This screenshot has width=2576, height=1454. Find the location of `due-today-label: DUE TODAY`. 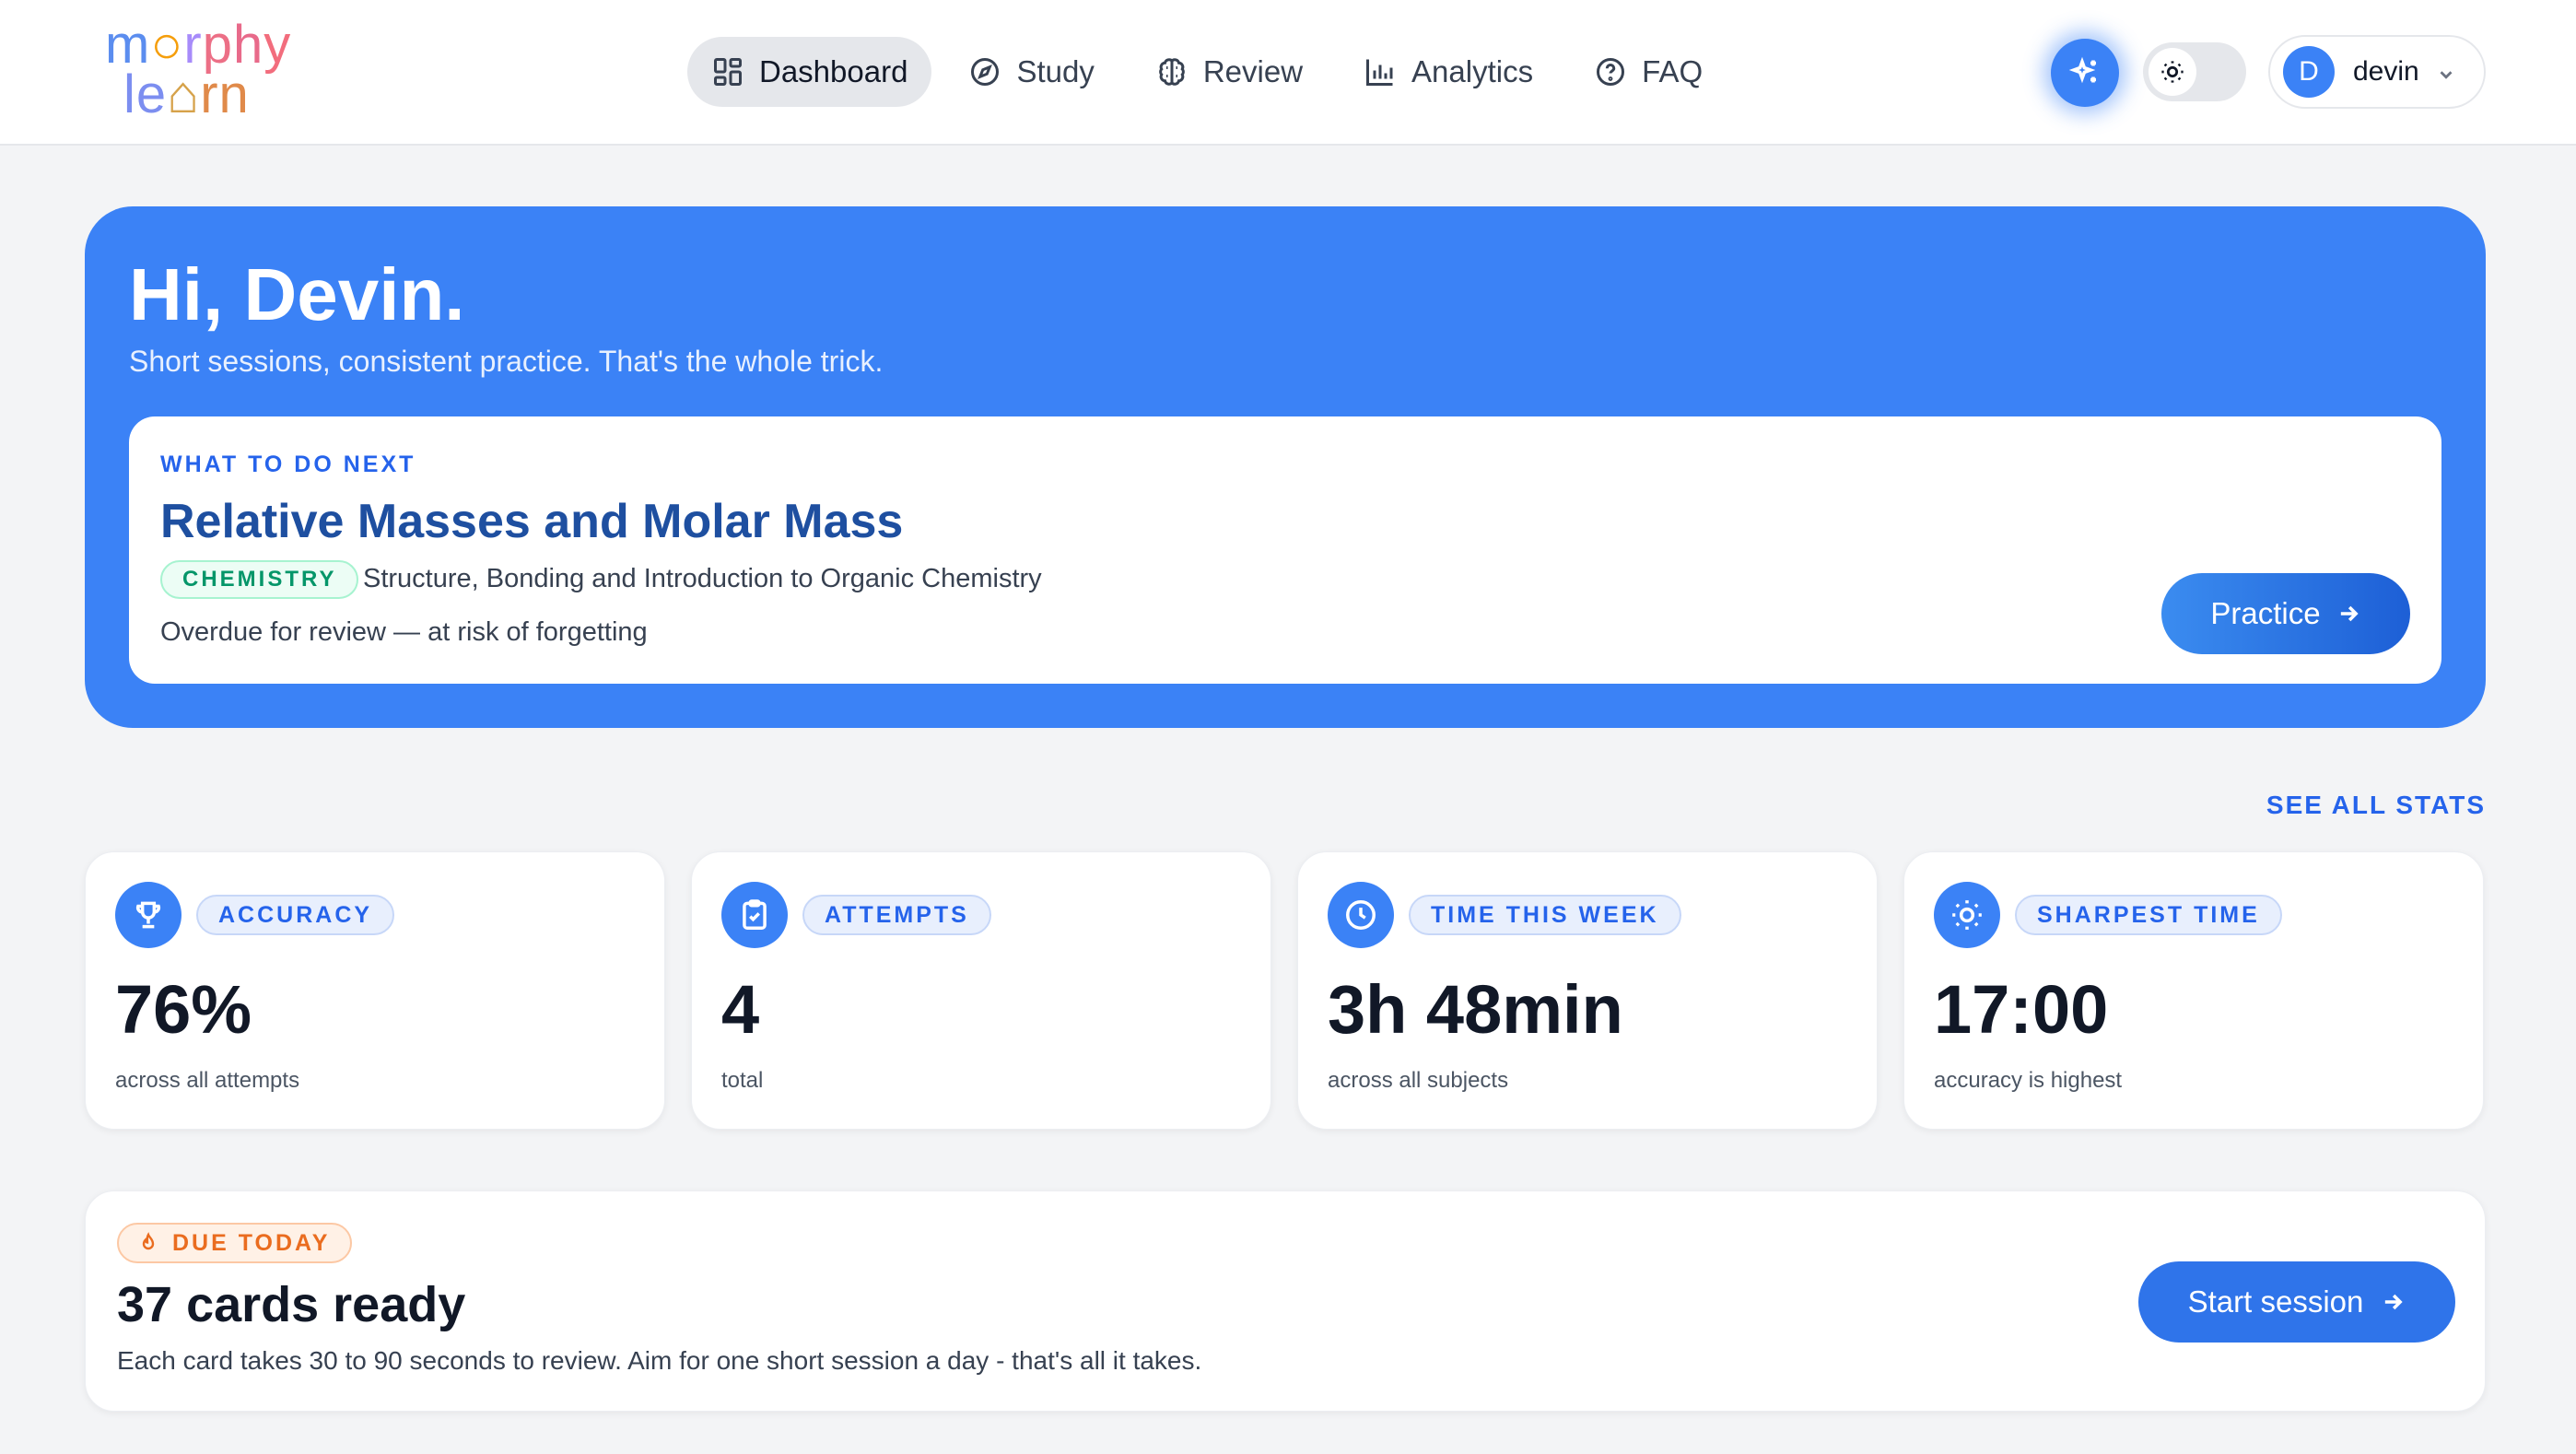

due-today-label: DUE TODAY is located at coordinates (251, 1243).